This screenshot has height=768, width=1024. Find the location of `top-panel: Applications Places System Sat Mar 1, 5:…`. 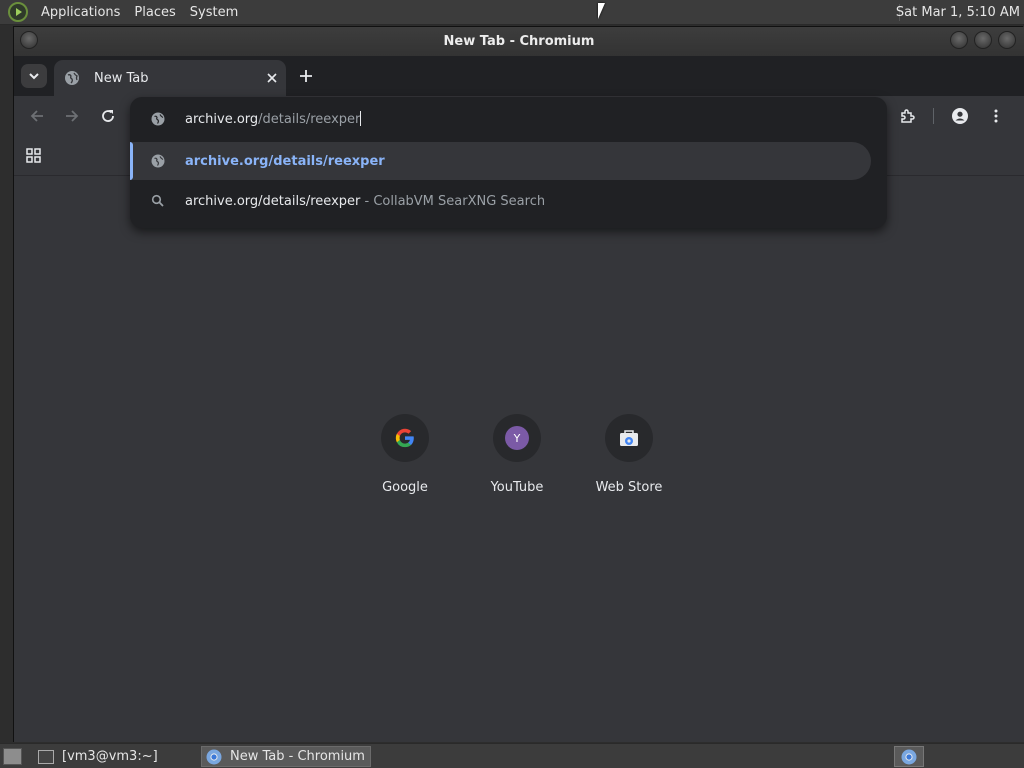

top-panel: Applications Places System Sat Mar 1, 5:… is located at coordinates (512, 12).